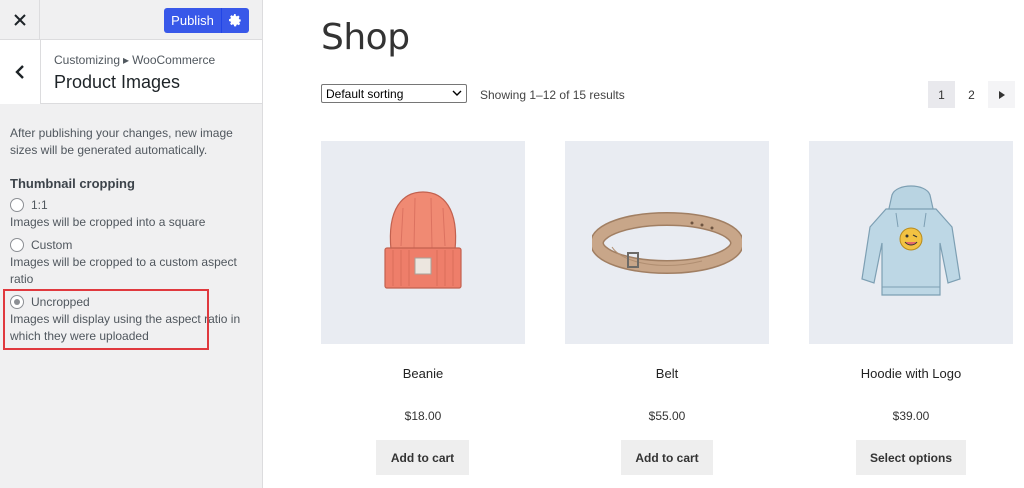  I want to click on back-button, so click(20, 72).